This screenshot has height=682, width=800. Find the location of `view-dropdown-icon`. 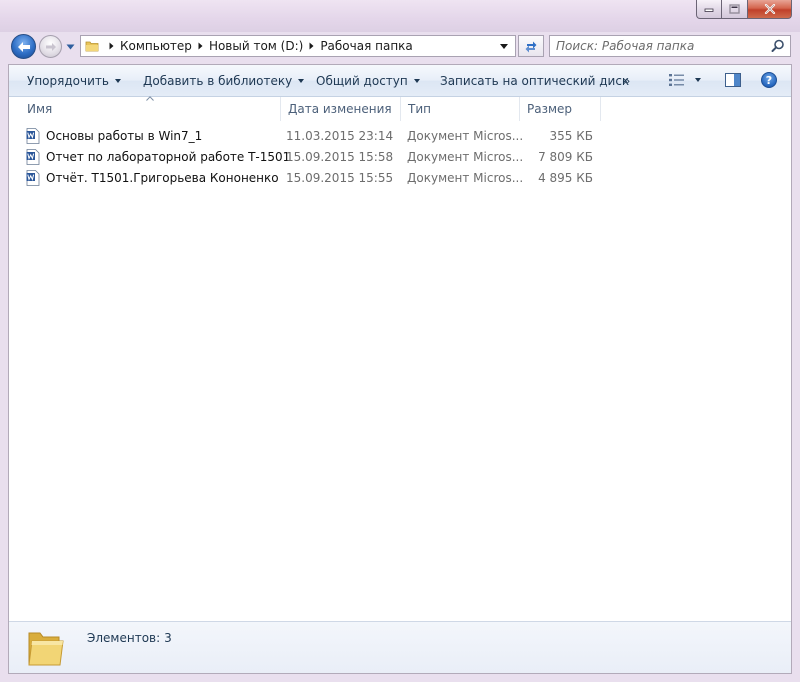

view-dropdown-icon is located at coordinates (698, 80).